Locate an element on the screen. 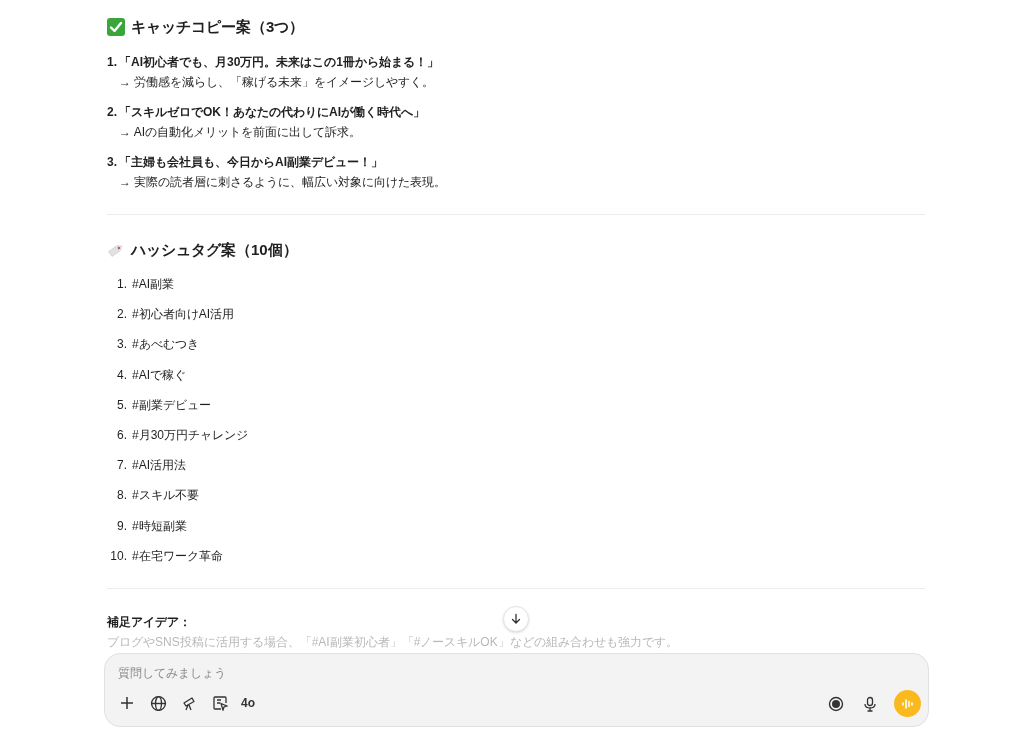 This screenshot has width=1024, height=739. section-heading: キャッチコピー案（3つ） is located at coordinates (218, 27).